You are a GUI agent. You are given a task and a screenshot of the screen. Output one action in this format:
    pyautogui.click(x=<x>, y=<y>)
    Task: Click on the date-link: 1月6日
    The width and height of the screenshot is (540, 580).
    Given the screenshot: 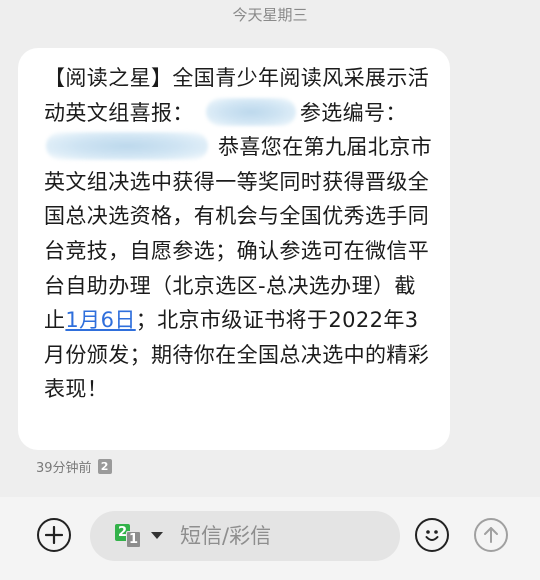 What is the action you would take?
    pyautogui.click(x=100, y=320)
    